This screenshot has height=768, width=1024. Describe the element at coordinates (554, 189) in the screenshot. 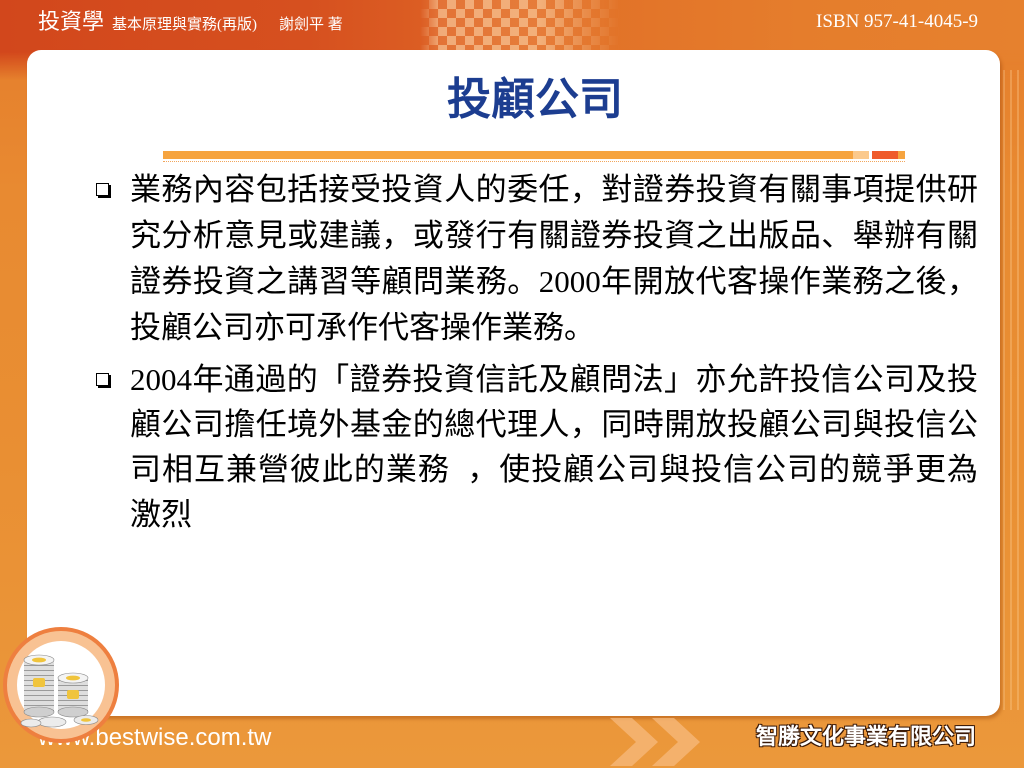

I see `text-line: 業務內容包括接受投資人的委任，對證券投資有關事項提供研` at that location.